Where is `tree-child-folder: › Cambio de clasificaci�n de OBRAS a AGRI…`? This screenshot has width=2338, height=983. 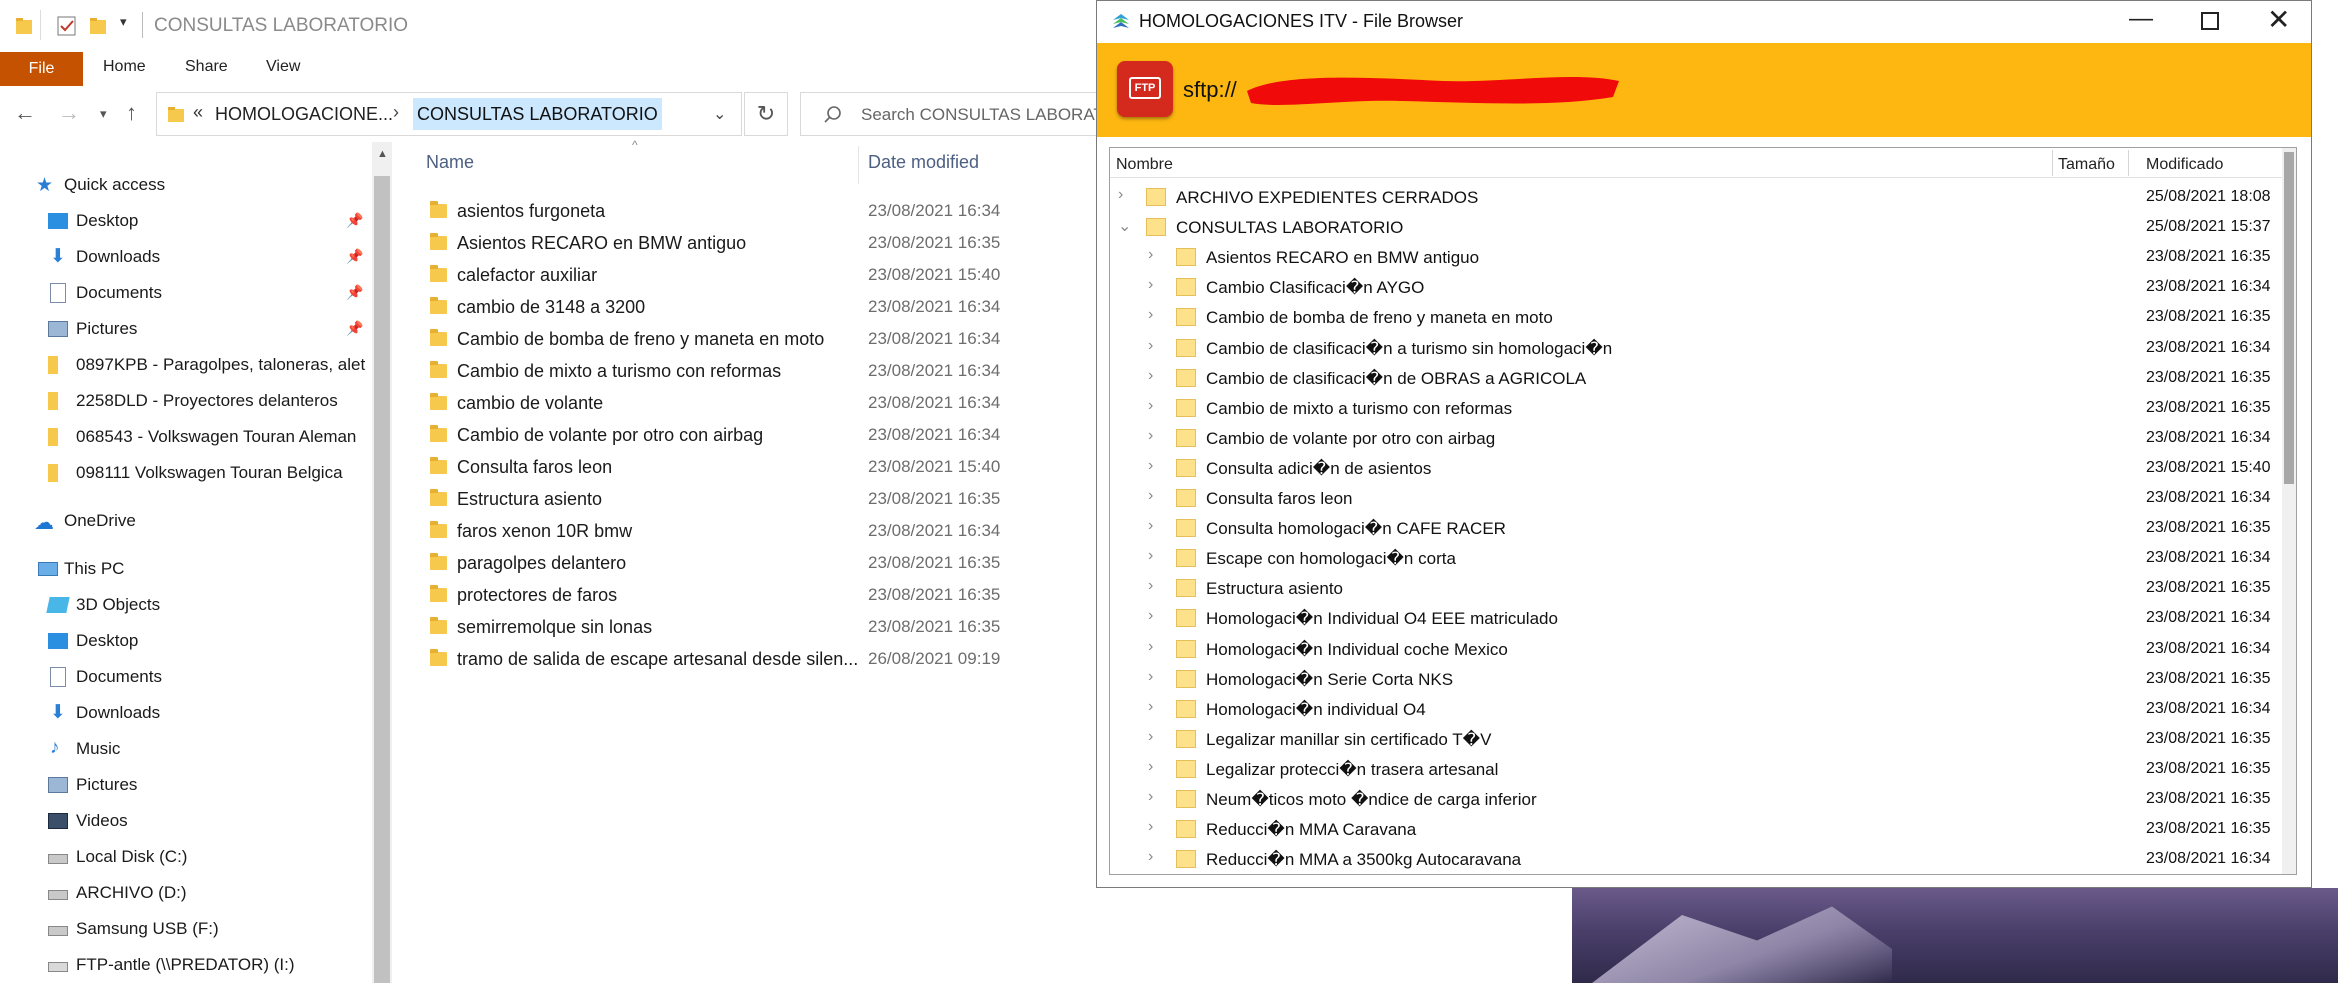 tree-child-folder: › Cambio de clasificaci�n de OBRAS a AGRI… is located at coordinates (1695, 378).